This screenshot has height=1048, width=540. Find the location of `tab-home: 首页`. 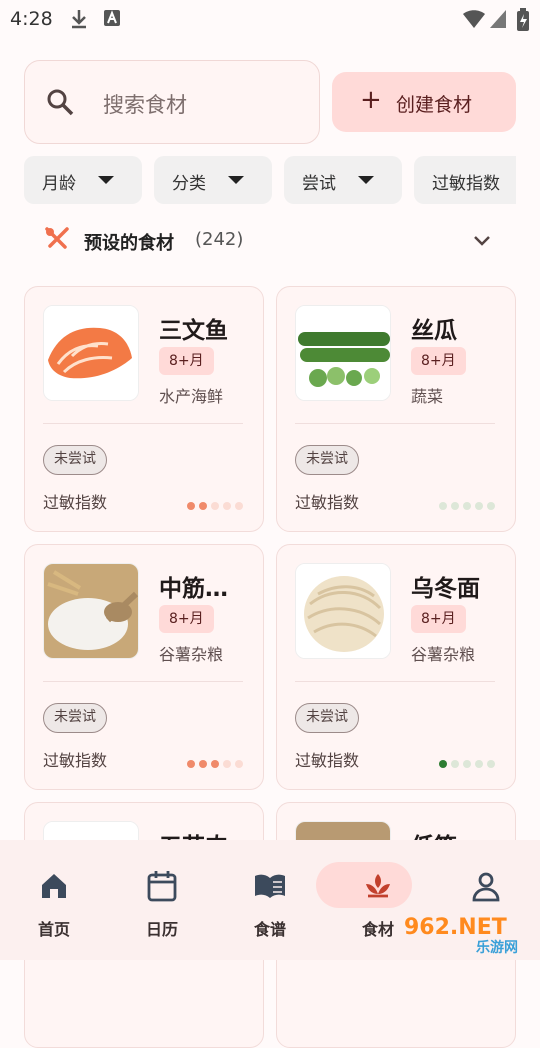

tab-home: 首页 is located at coordinates (54, 900).